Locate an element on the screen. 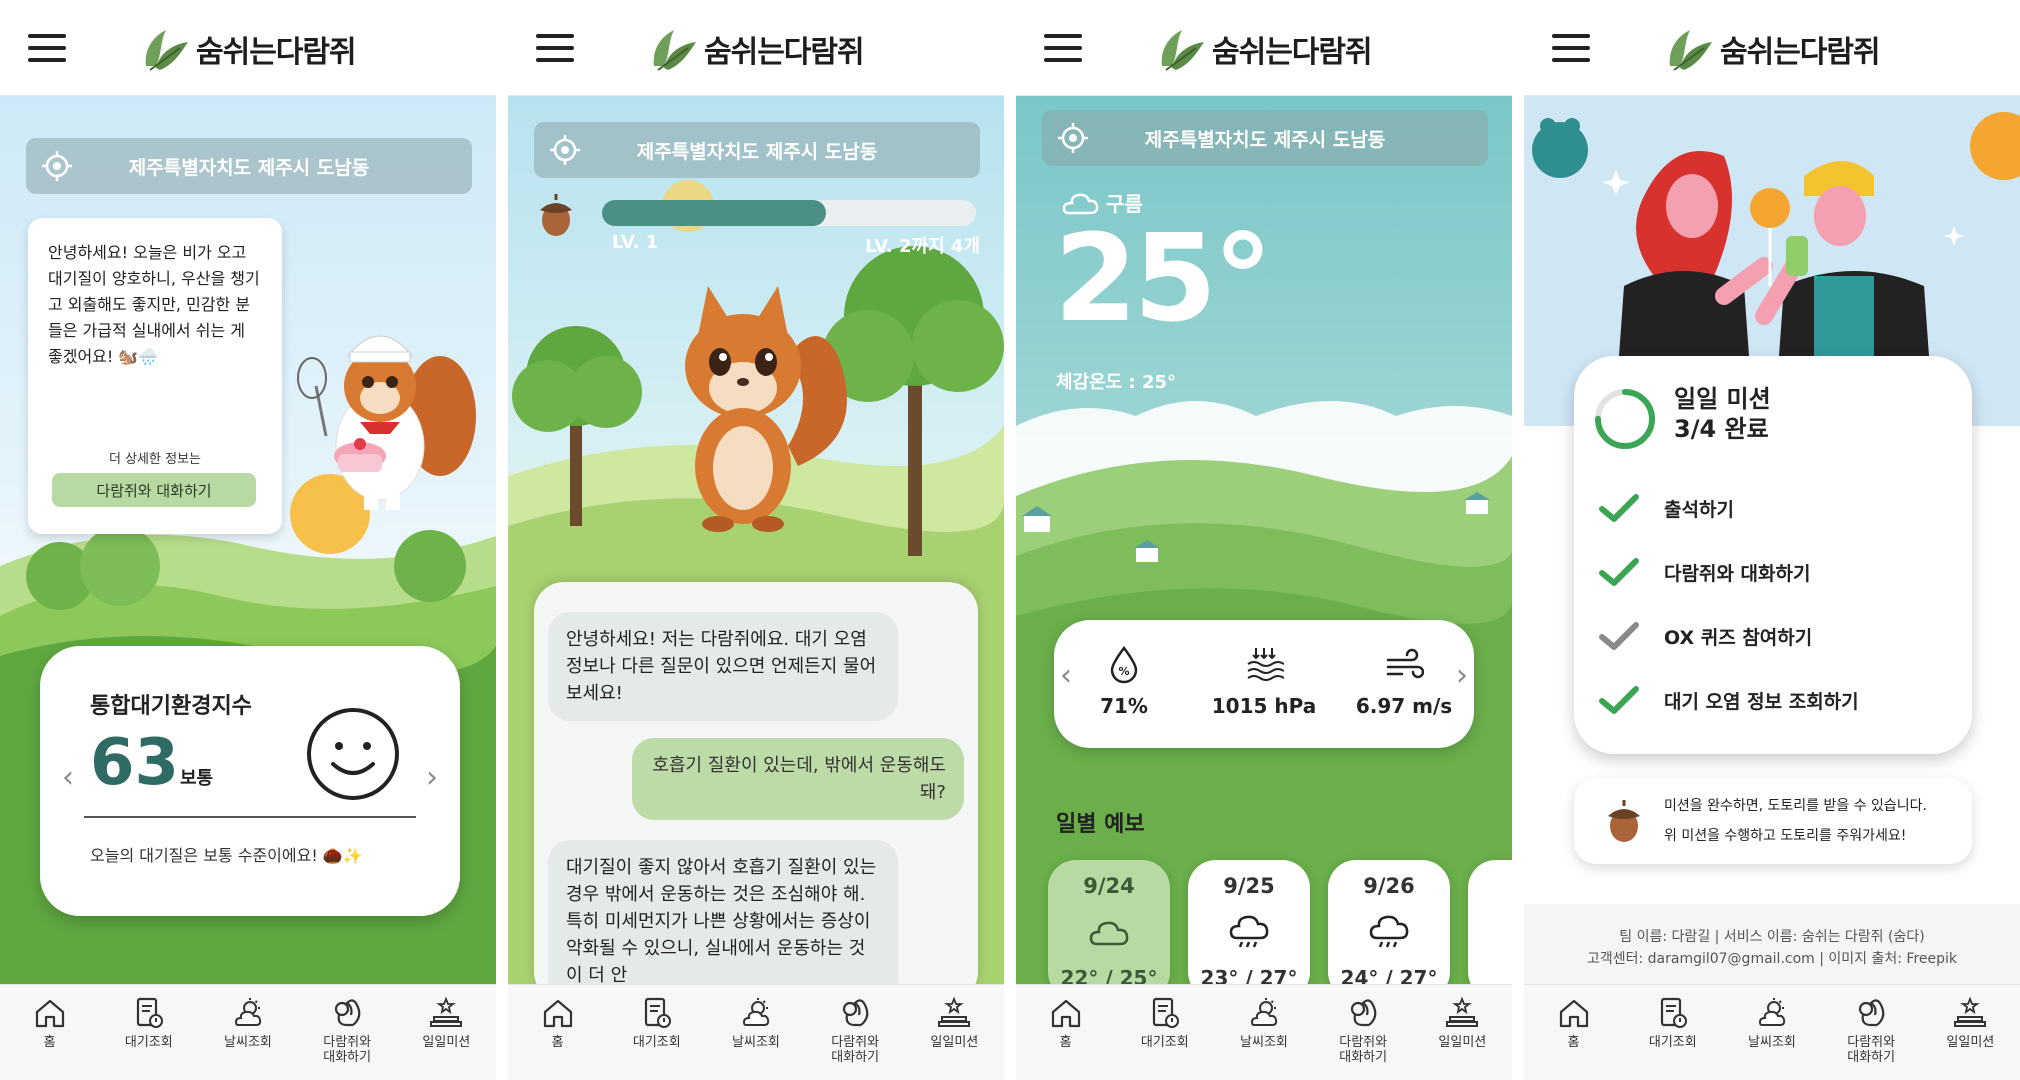 This screenshot has height=1080, width=2020. reward-line-2: 위 미션을 수행하고 도토리를 주워가세요! is located at coordinates (1785, 836).